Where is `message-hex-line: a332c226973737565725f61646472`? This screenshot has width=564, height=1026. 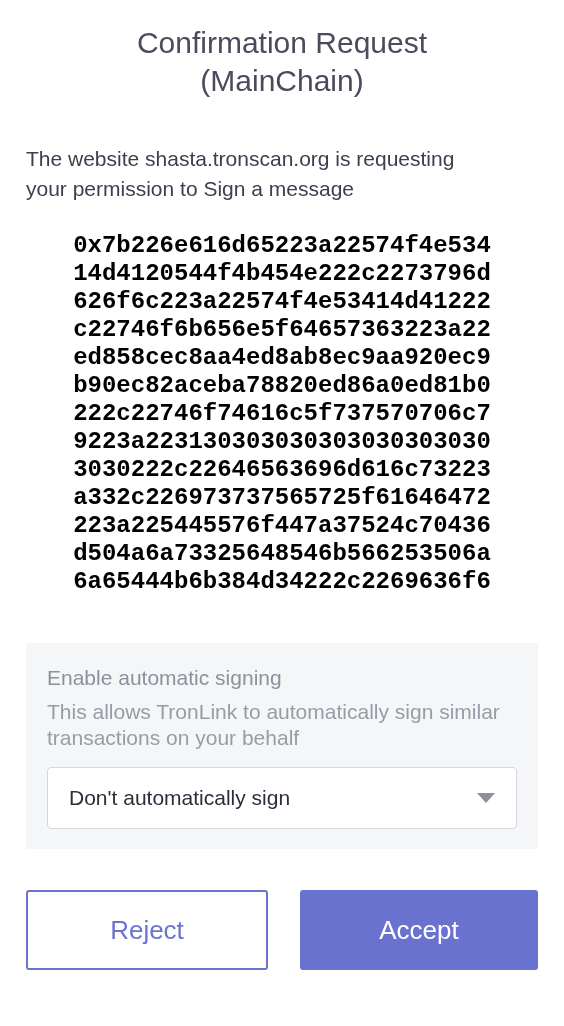
message-hex-line: a332c226973737565725f61646472 is located at coordinates (282, 498).